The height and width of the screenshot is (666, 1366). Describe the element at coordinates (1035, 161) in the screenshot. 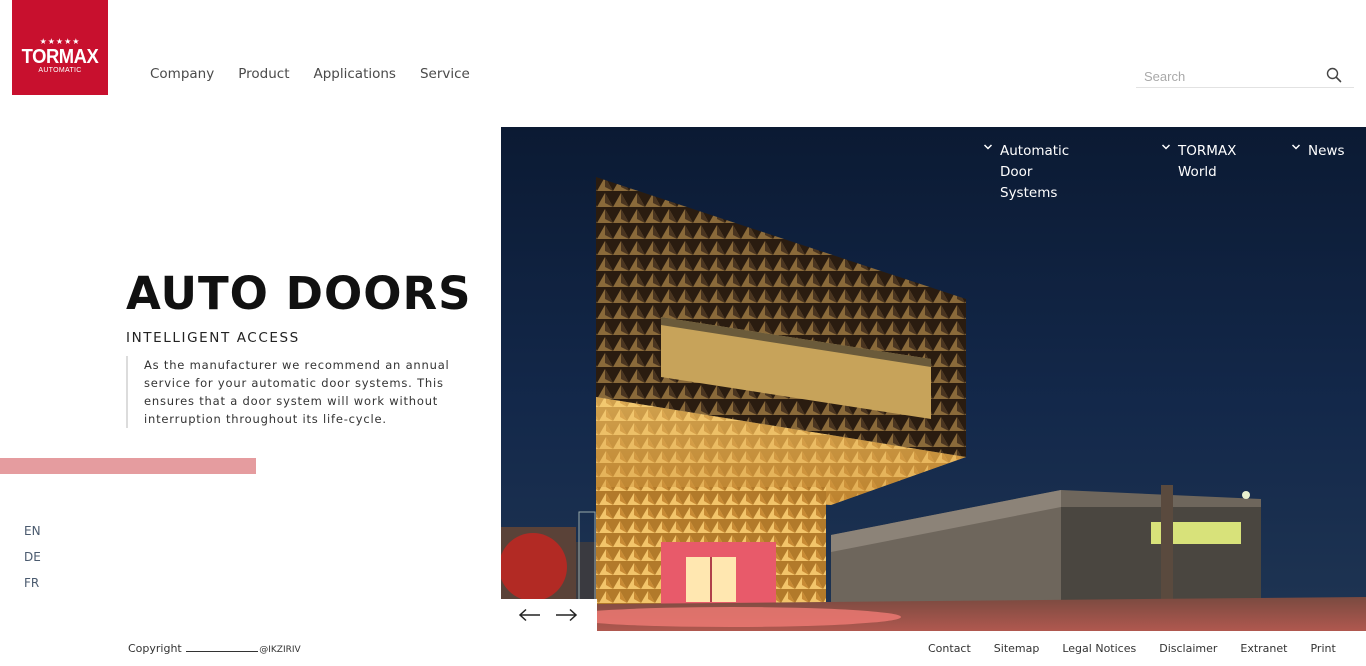

I see `sub-nav-label: Automatic Door` at that location.